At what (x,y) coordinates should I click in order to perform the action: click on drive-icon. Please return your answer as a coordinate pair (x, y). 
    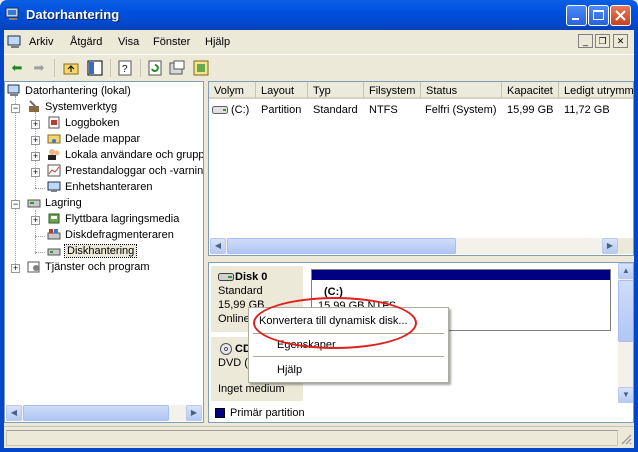
    Looking at the image, I should click on (220, 110).